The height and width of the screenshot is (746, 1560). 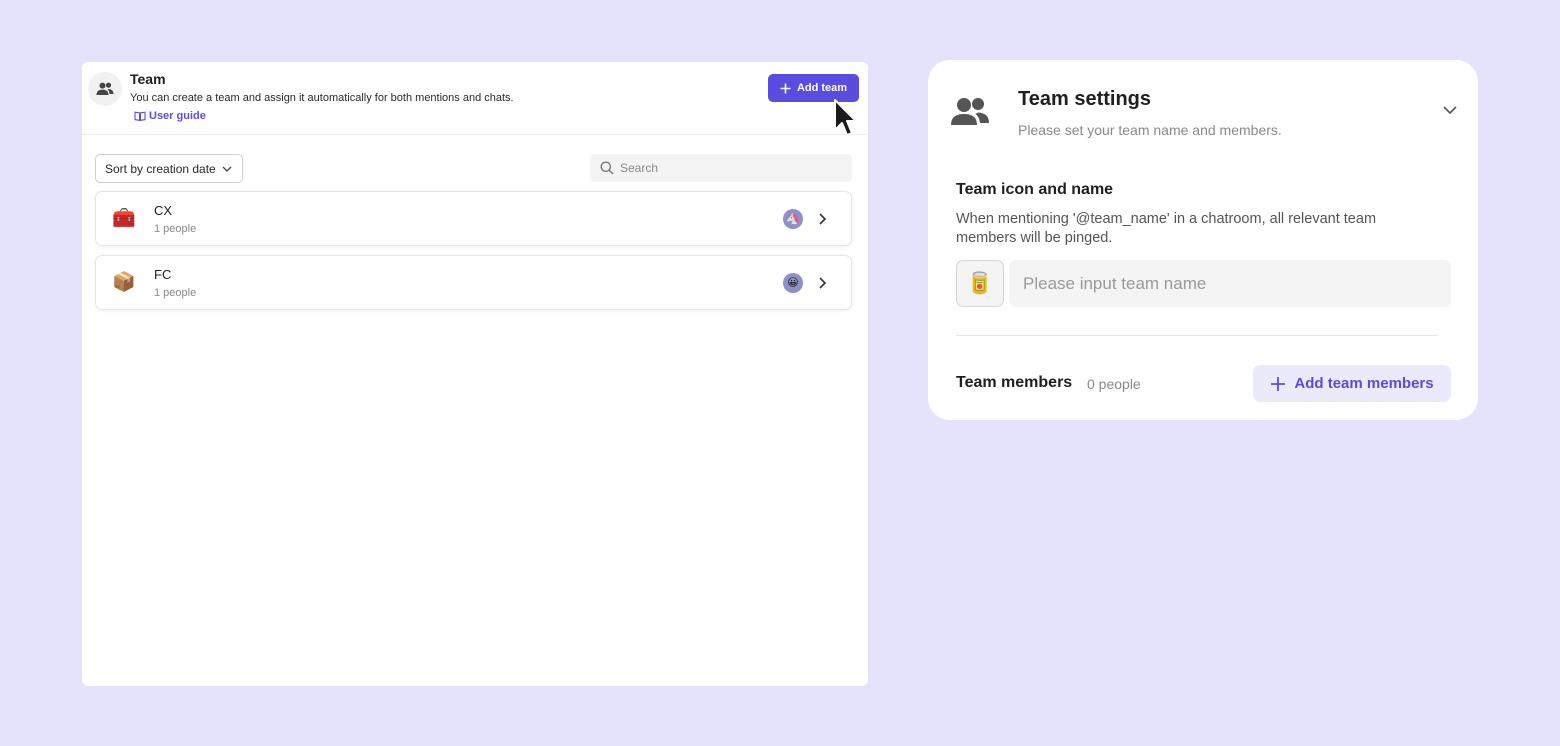 I want to click on user-guide-link: User guide, so click(x=170, y=116).